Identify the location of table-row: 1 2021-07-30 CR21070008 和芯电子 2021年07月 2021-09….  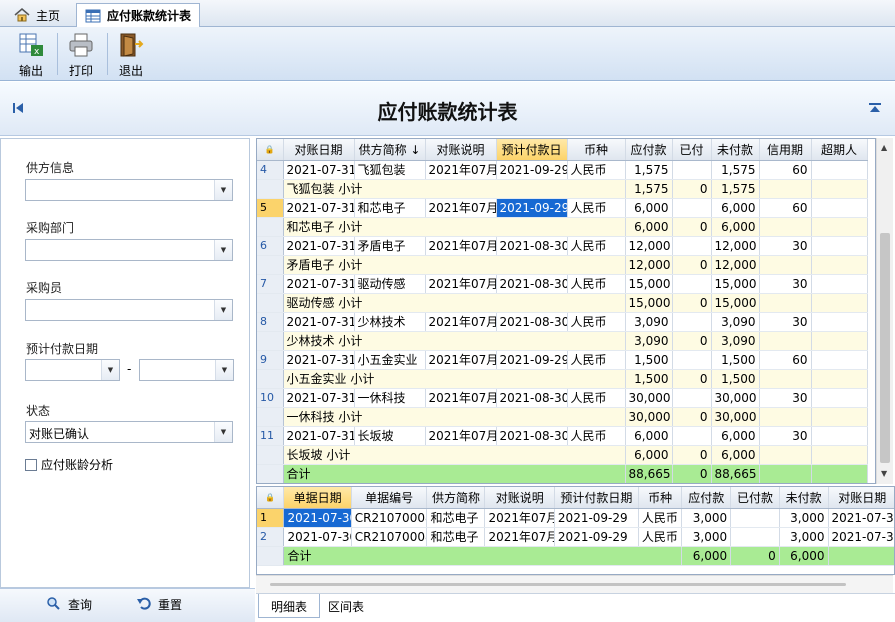
(575, 518).